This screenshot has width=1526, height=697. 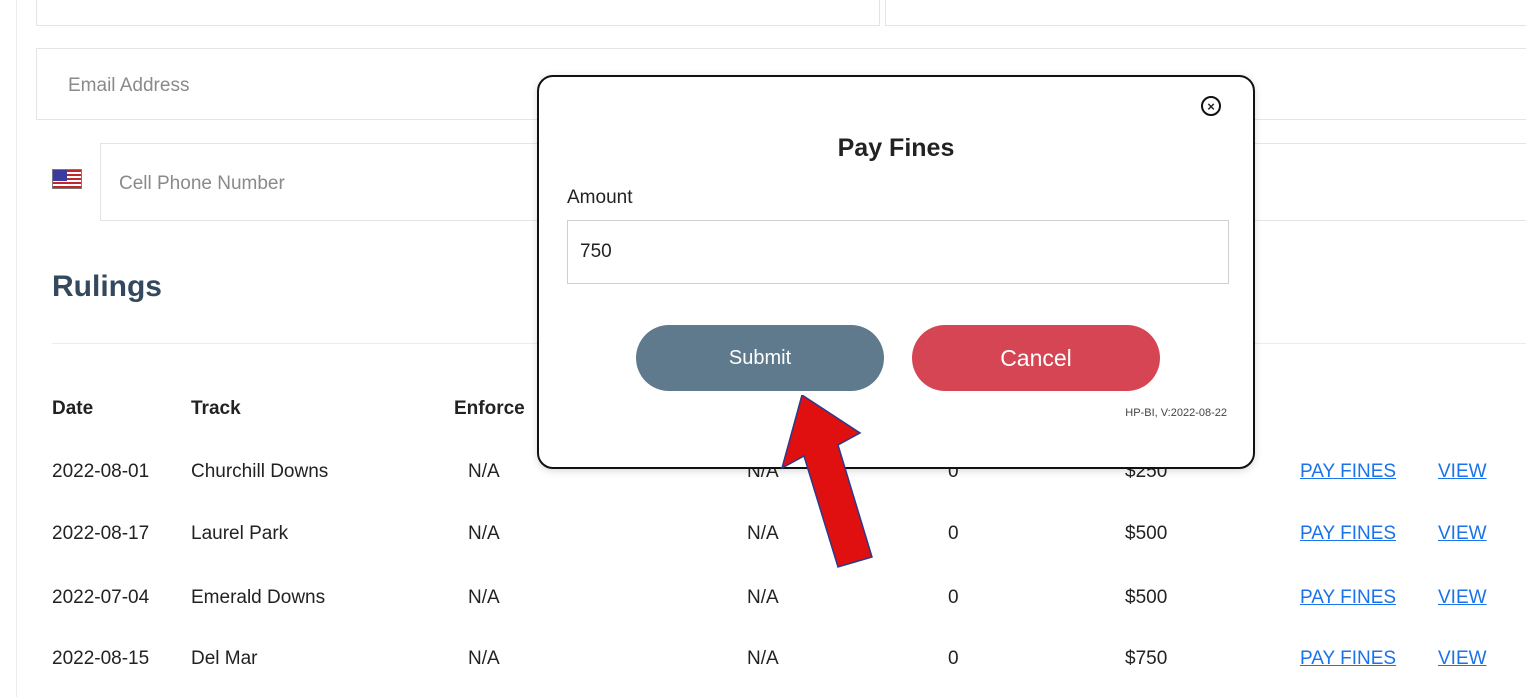 What do you see at coordinates (898, 252) in the screenshot?
I see `amount-input` at bounding box center [898, 252].